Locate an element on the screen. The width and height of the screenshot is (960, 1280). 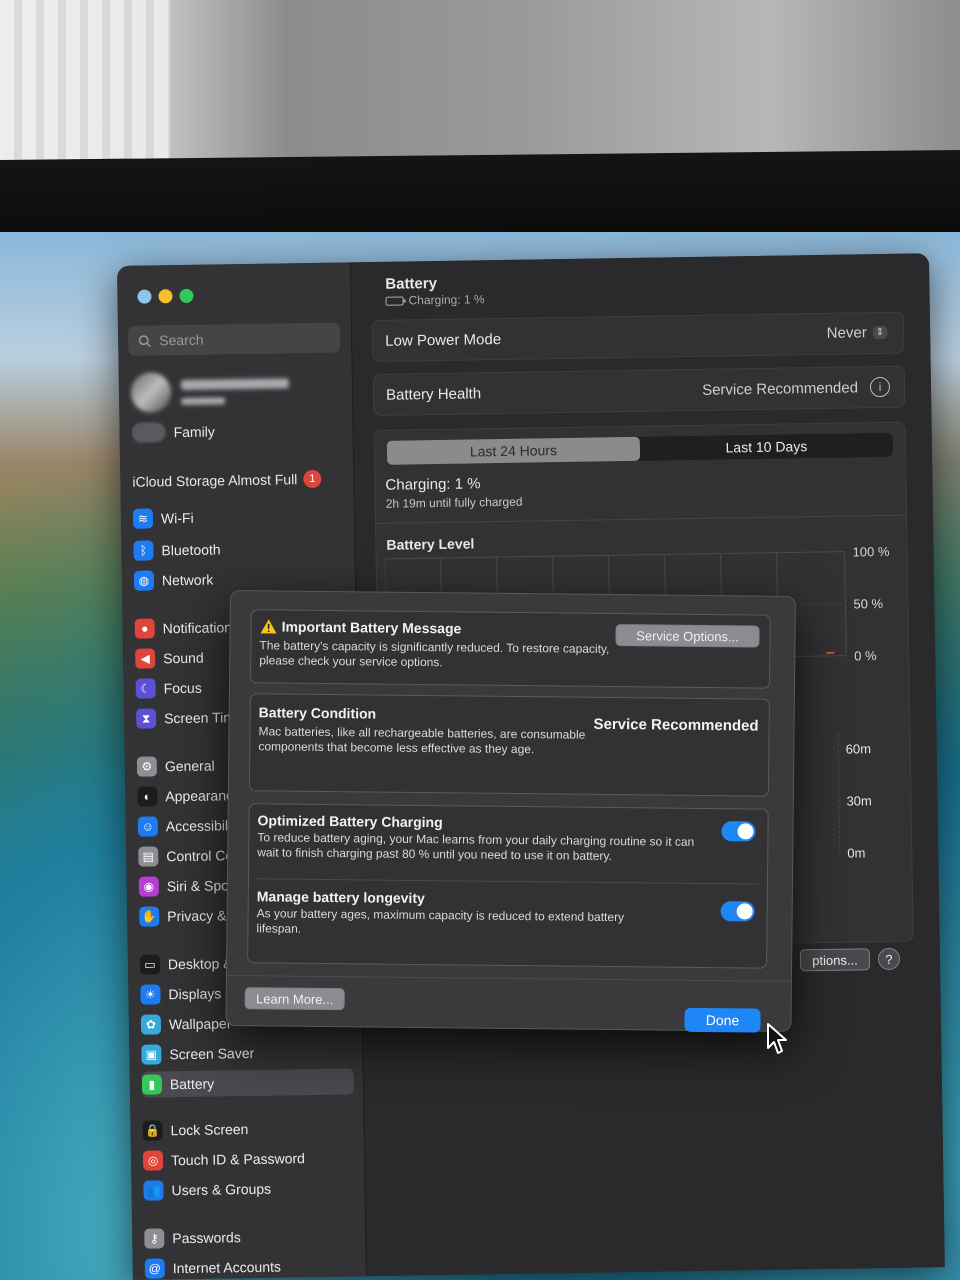
hourglass-icon: ⧗ is located at coordinates (146, 718).